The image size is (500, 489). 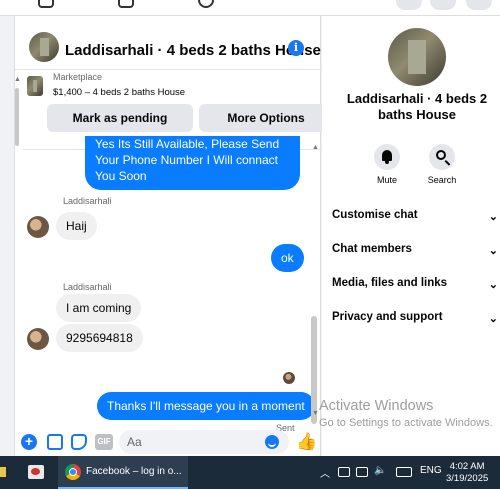 I want to click on chat-title: Laddisarhali · 4 beds 2 baths House, so click(x=193, y=50).